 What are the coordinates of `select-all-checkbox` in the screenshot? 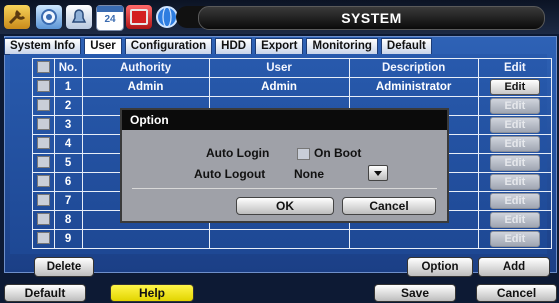 It's located at (43, 66).